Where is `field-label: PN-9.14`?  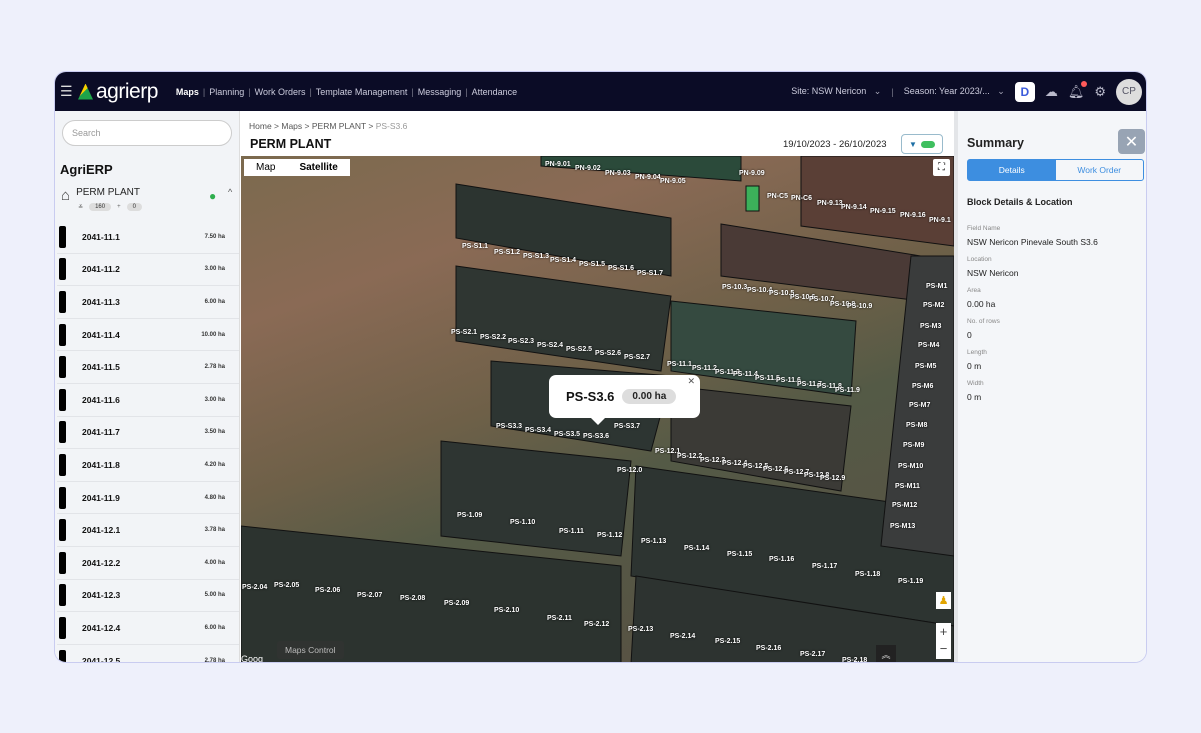
field-label: PN-9.14 is located at coordinates (854, 207).